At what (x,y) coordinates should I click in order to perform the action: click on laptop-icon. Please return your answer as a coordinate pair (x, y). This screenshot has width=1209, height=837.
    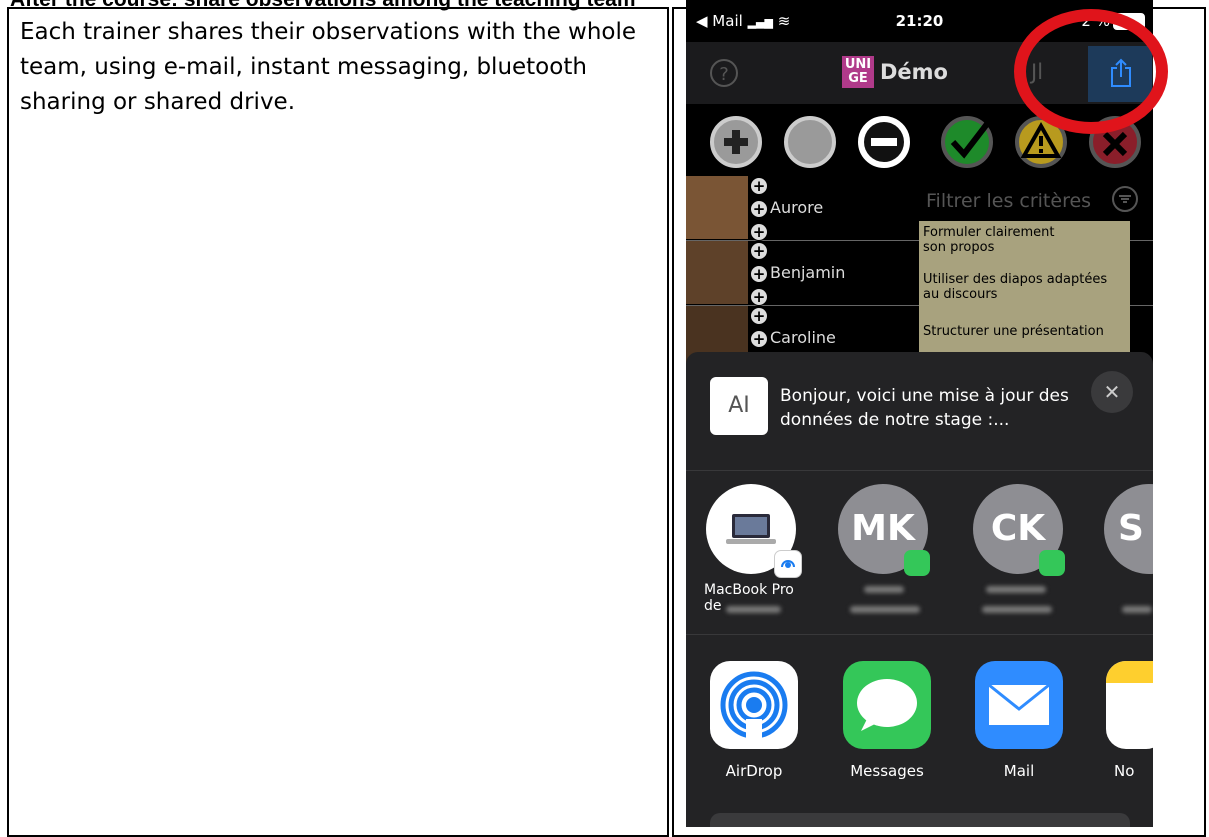
    Looking at the image, I should click on (751, 529).